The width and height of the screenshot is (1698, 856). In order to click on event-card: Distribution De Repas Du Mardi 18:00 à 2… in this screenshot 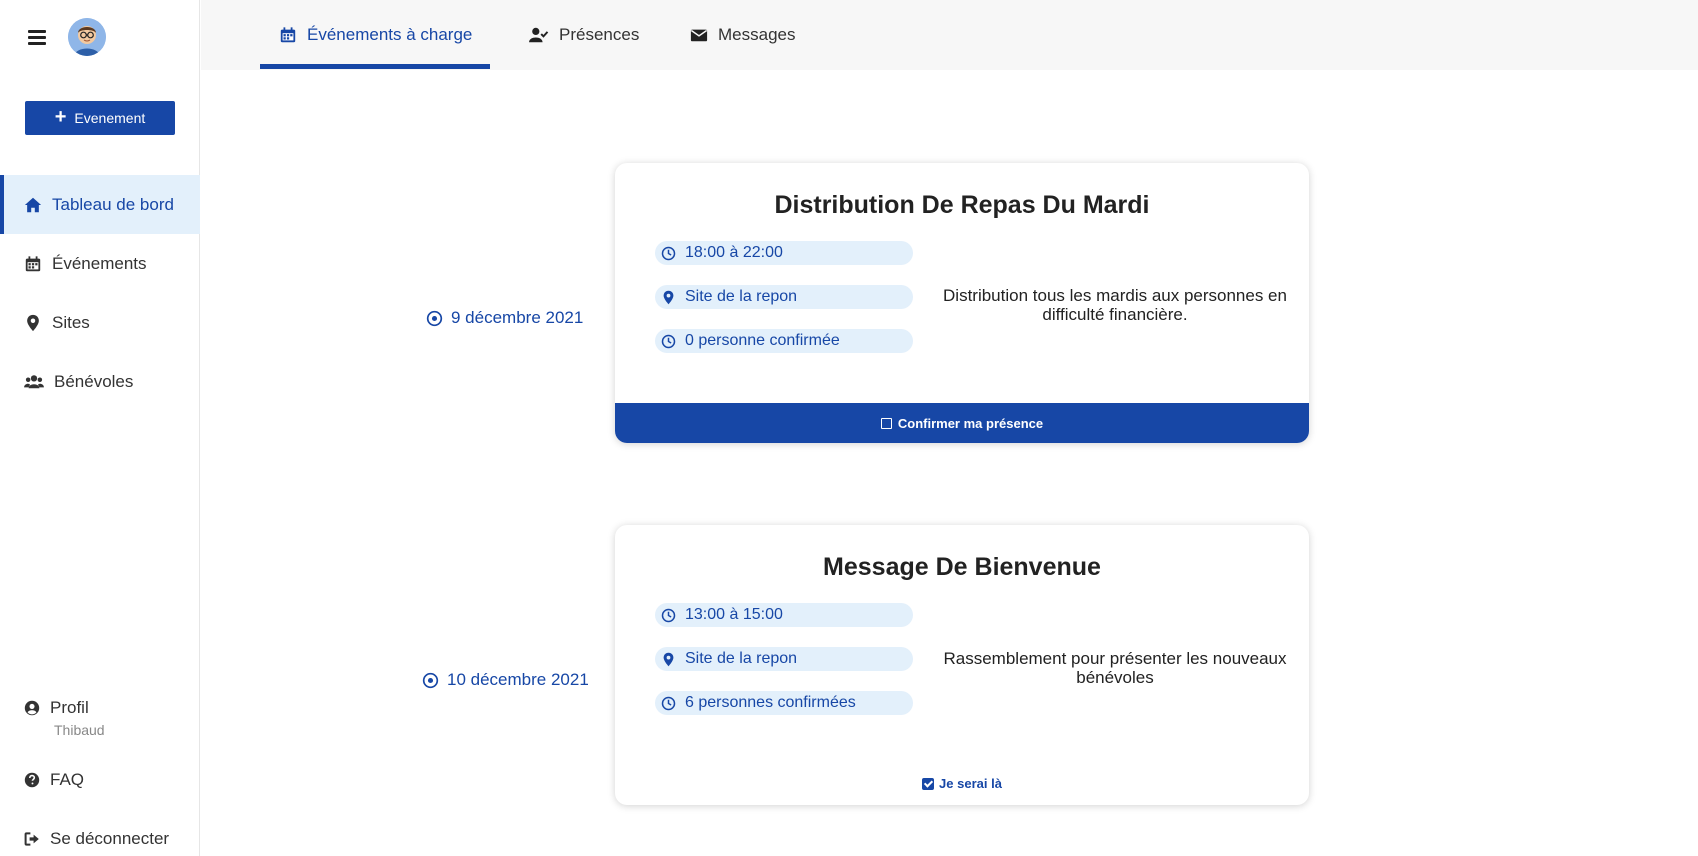, I will do `click(962, 303)`.